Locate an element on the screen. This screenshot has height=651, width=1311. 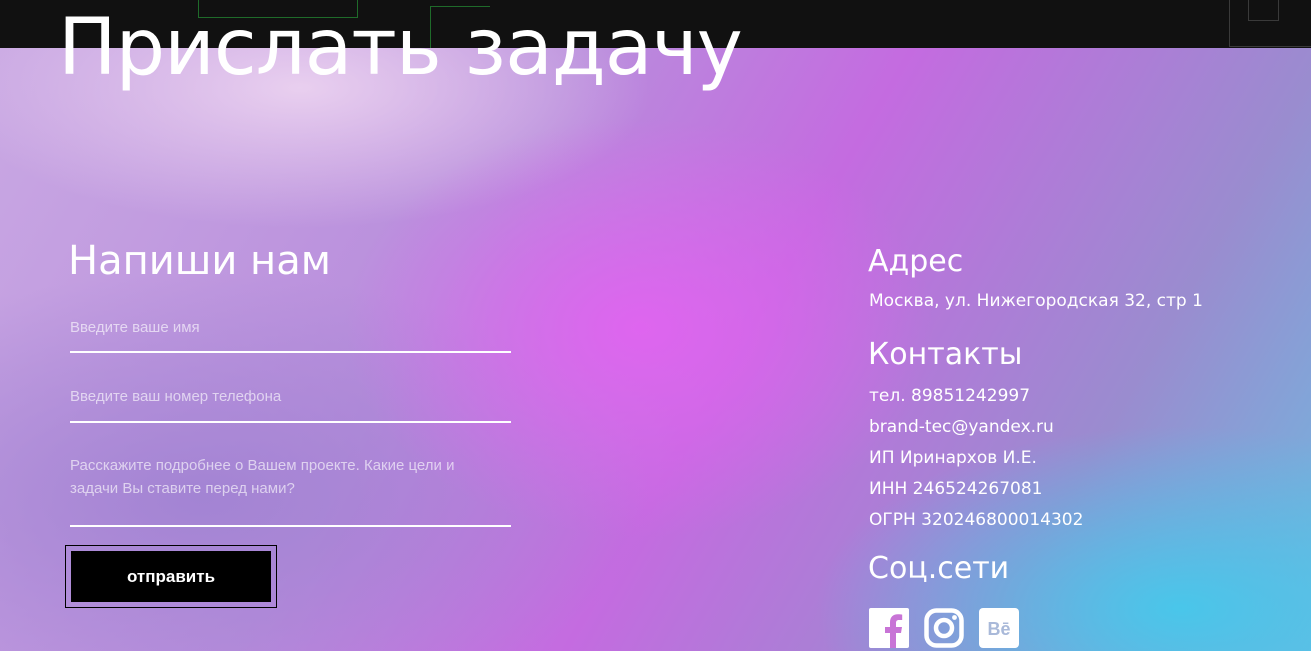
socials-heading: Соц.сети is located at coordinates (939, 568).